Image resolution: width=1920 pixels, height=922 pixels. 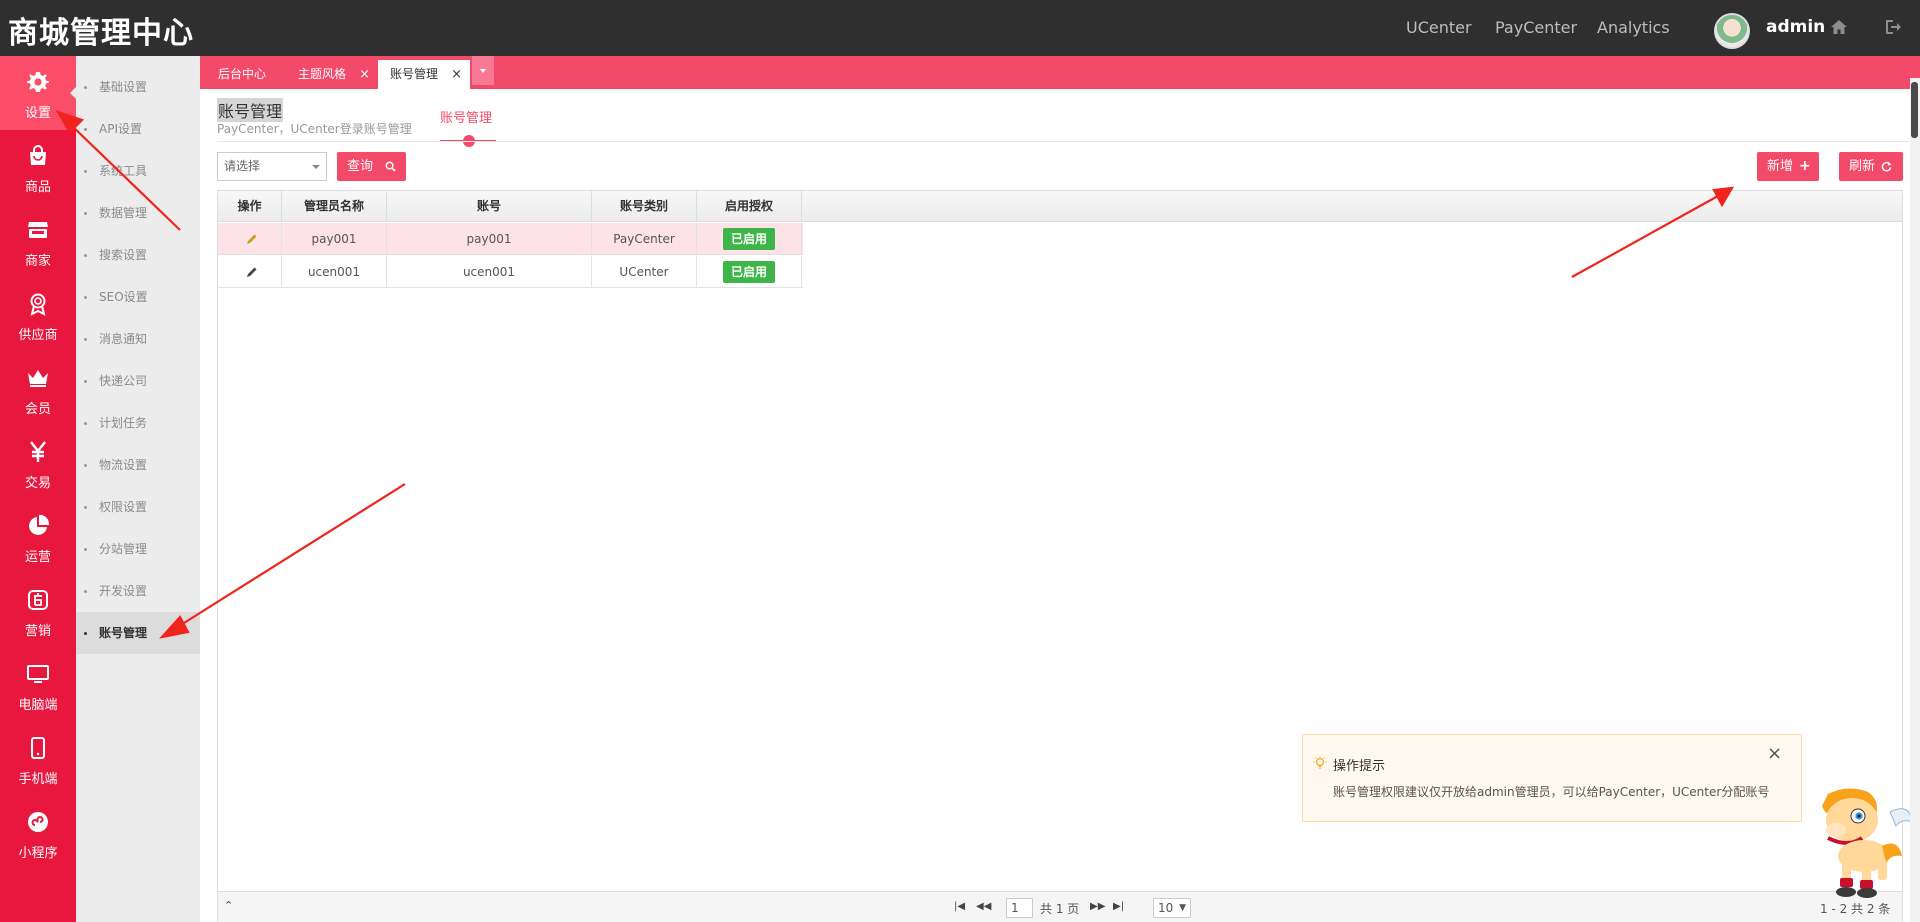 I want to click on record-summary: 1 - 2 共 2 条, so click(x=1855, y=909).